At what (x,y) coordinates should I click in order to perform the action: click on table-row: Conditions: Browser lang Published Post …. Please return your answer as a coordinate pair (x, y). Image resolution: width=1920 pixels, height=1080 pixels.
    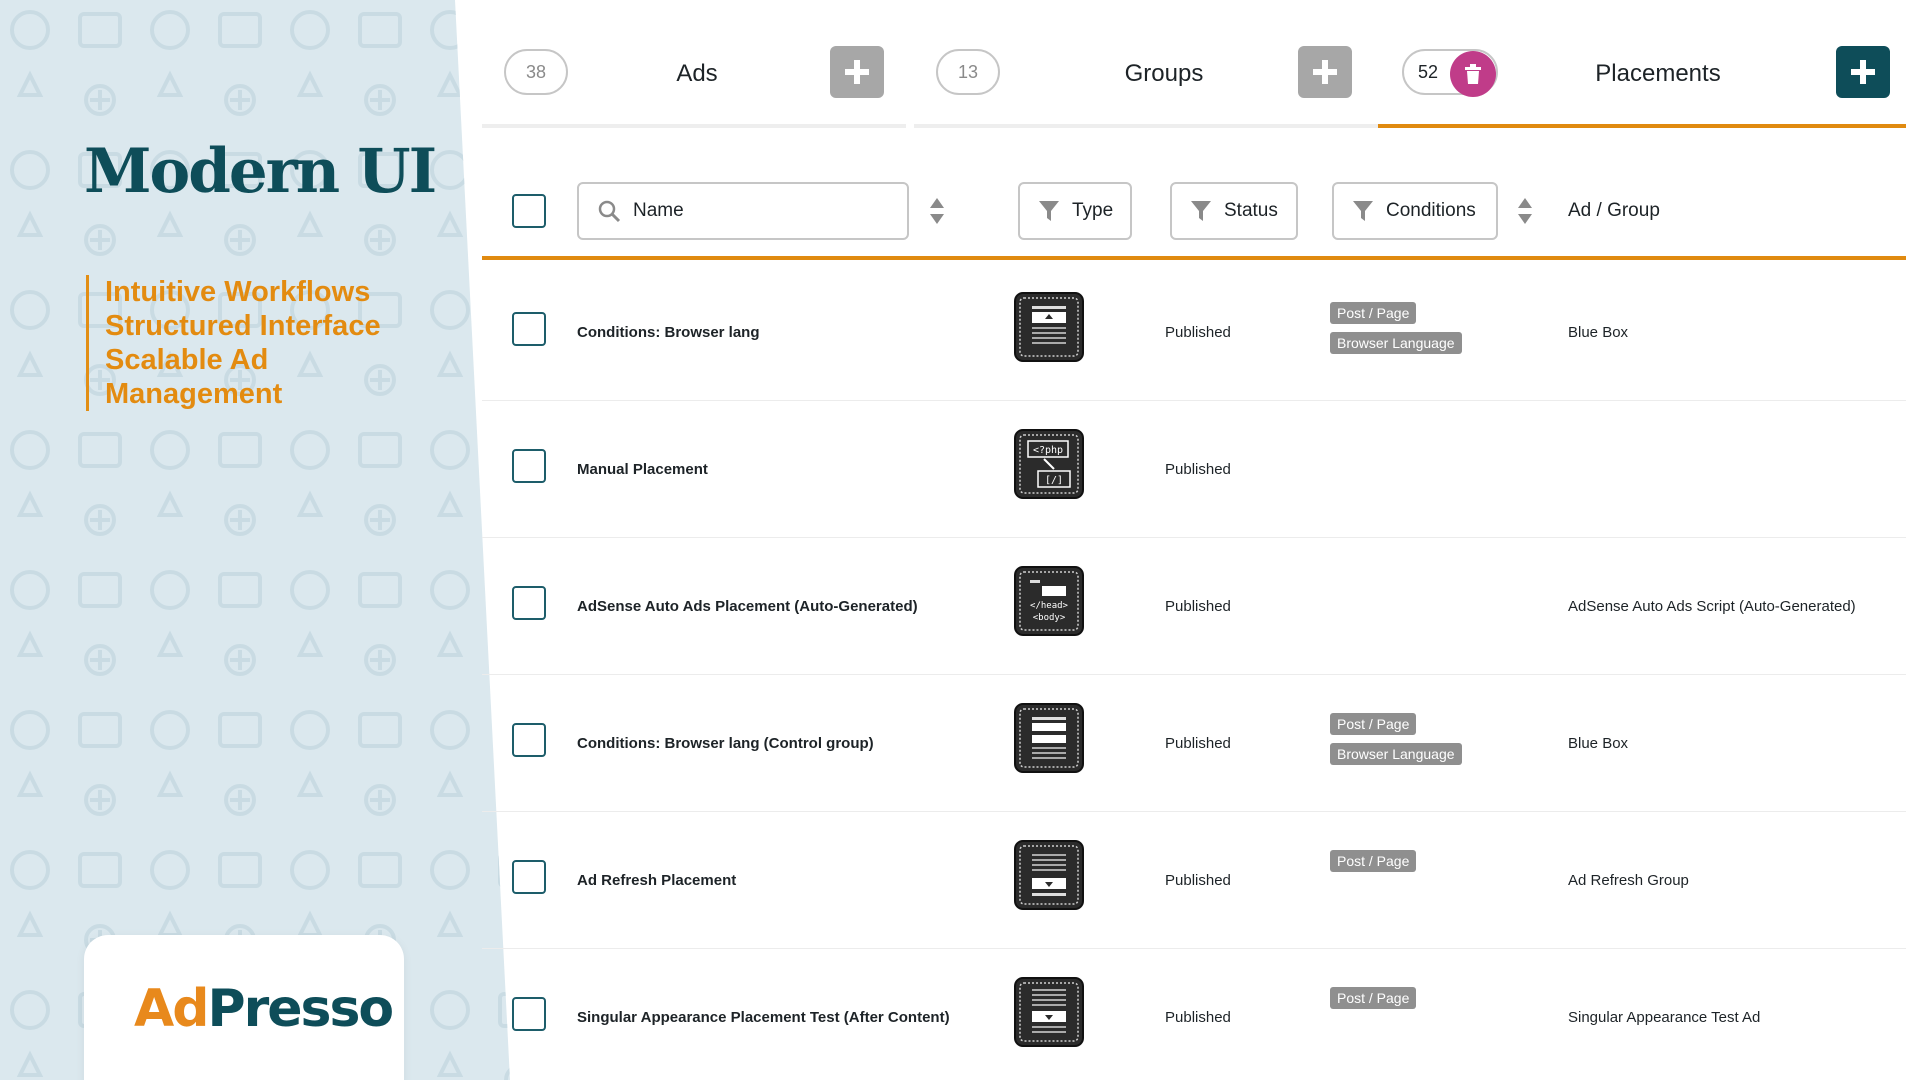
    Looking at the image, I should click on (1194, 332).